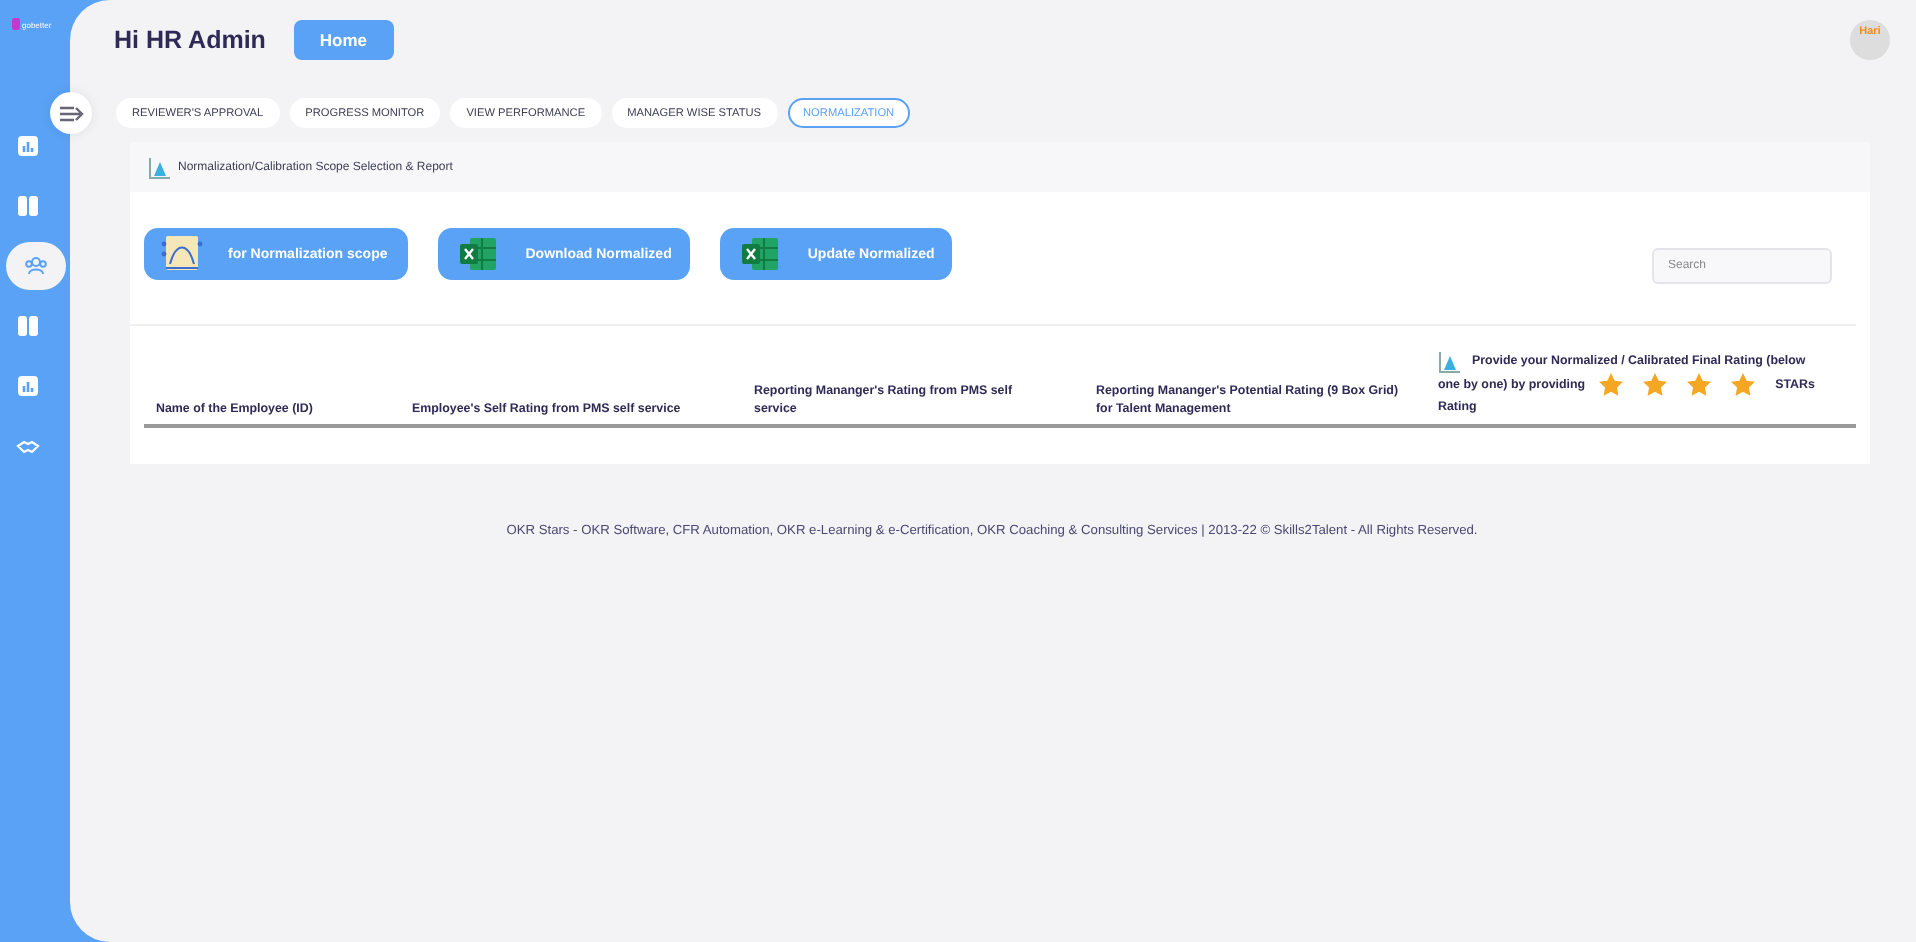  Describe the element at coordinates (343, 40) in the screenshot. I see `home-button: Home` at that location.